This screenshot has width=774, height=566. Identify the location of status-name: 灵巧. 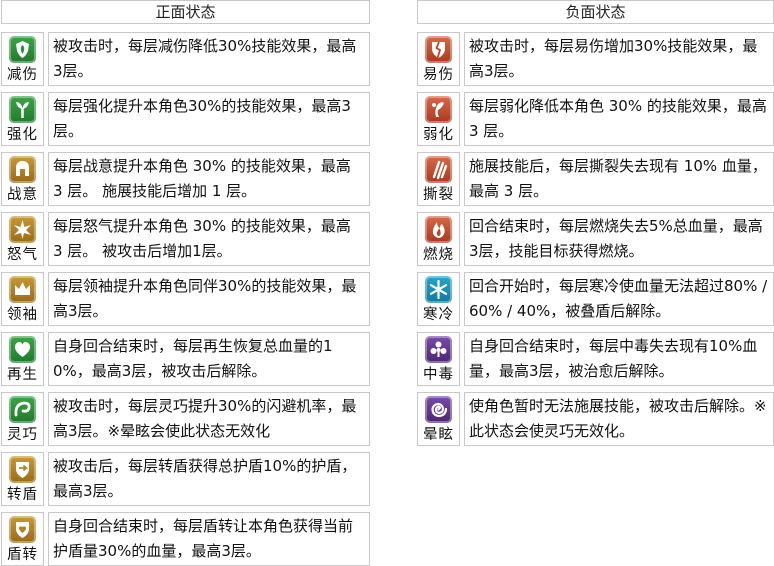
(22, 435).